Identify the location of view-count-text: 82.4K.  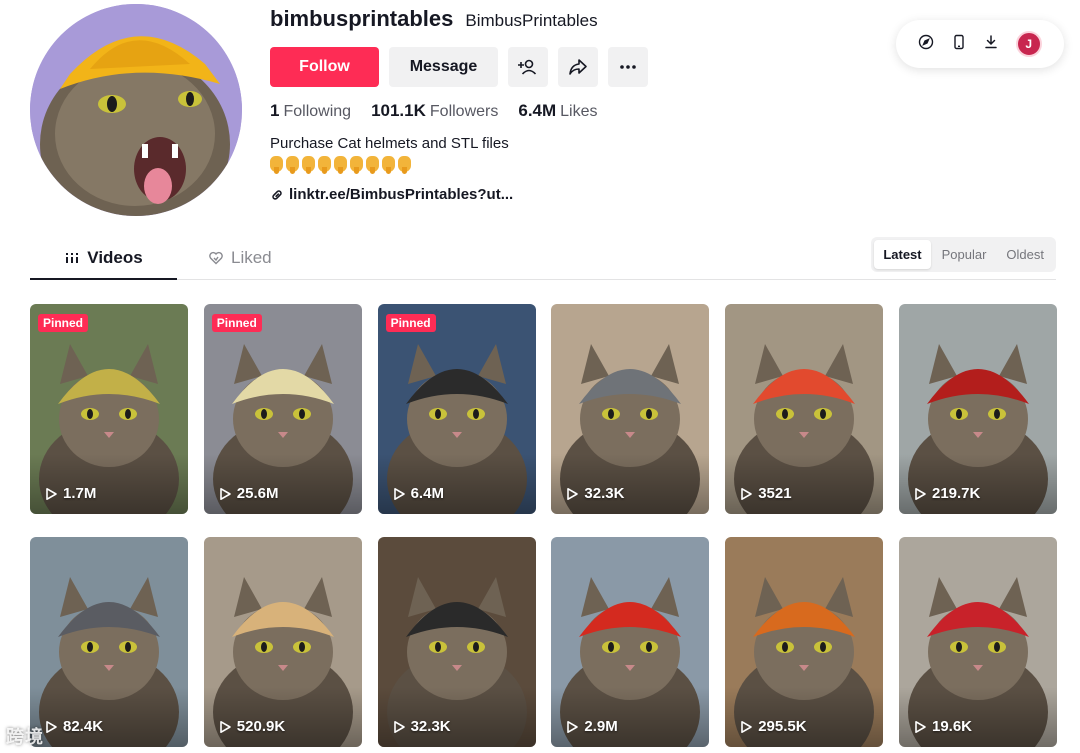
(83, 726).